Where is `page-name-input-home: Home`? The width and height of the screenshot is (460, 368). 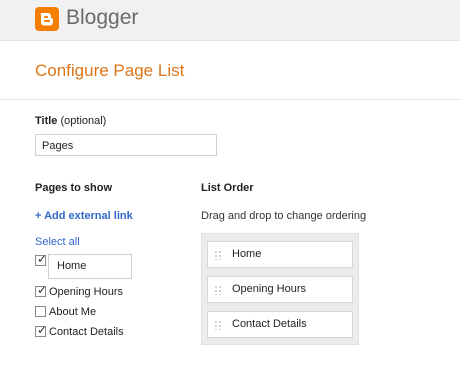 page-name-input-home: Home is located at coordinates (90, 266).